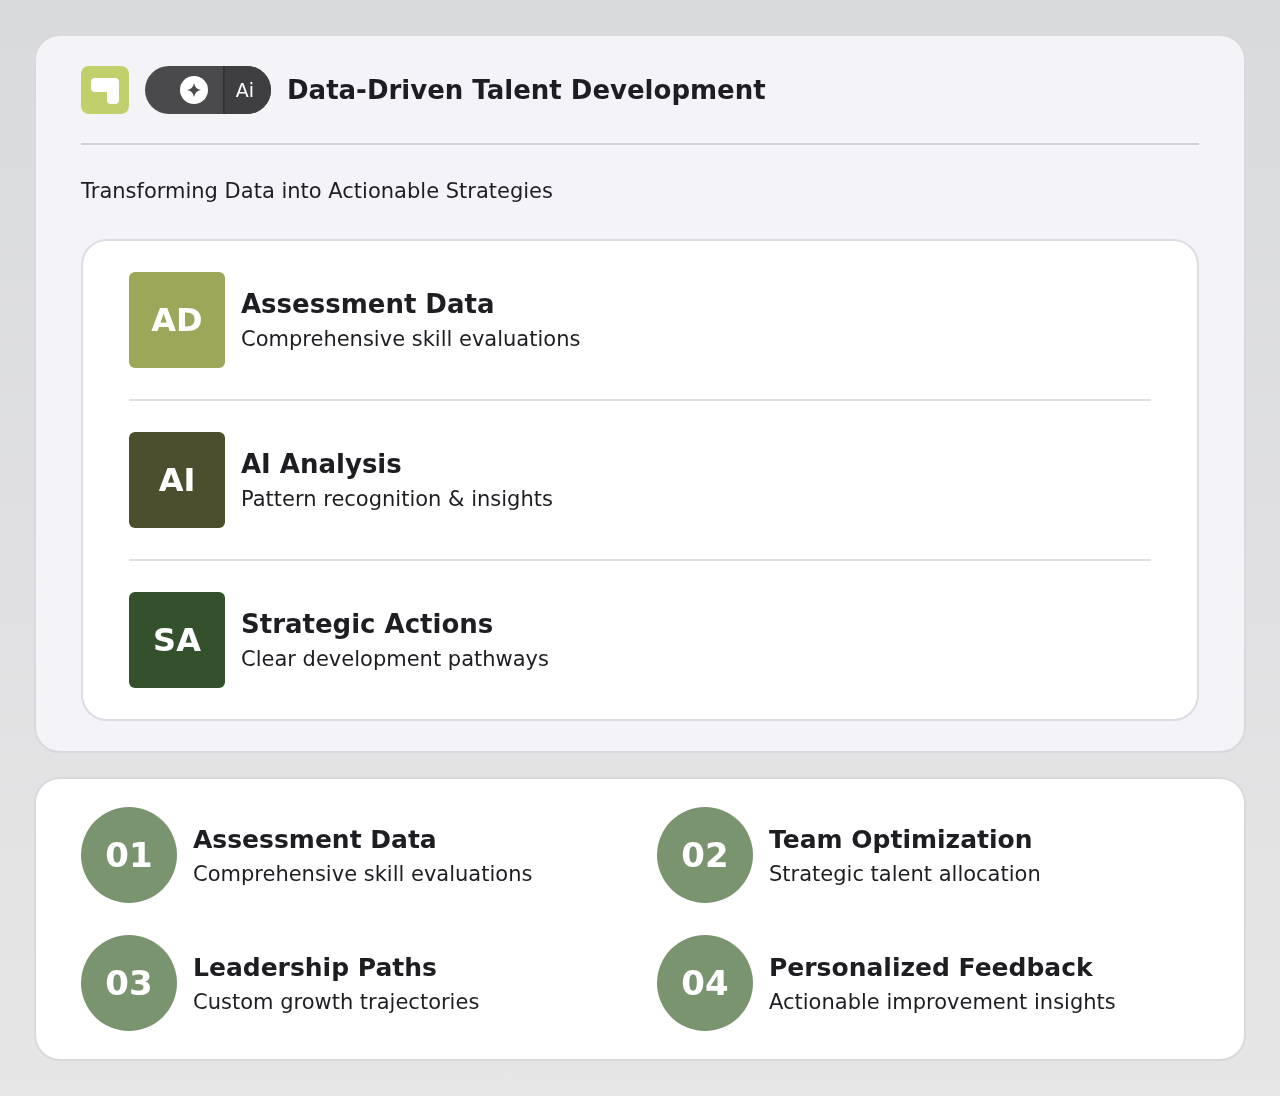 The image size is (1280, 1096). I want to click on step-description: Clear development pathways, so click(395, 659).